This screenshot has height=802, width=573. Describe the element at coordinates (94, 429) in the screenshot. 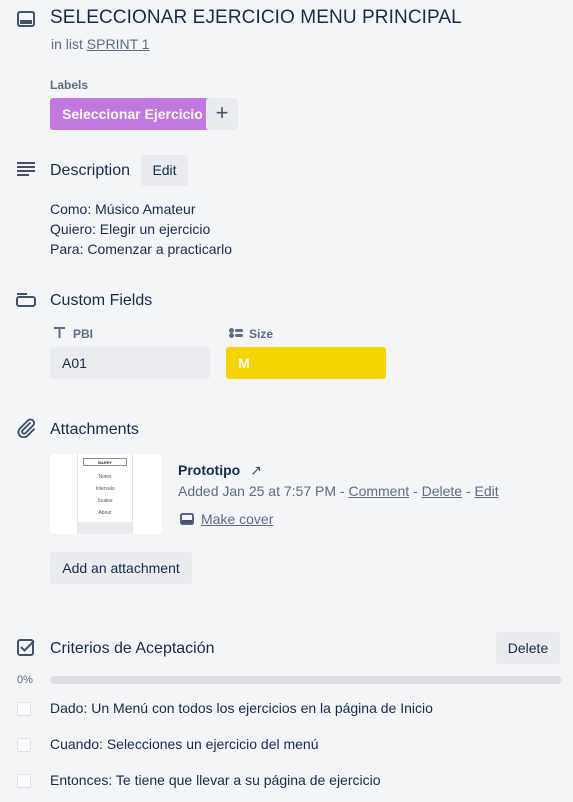

I see `attachments-title: Attachments` at that location.